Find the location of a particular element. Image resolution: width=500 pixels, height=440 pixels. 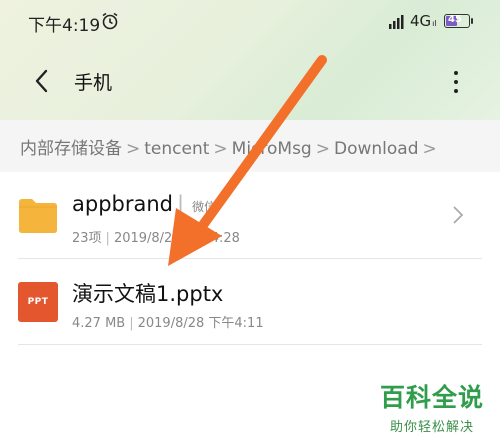

breadcrumb-item-micromsg: MicroMsg is located at coordinates (272, 149).